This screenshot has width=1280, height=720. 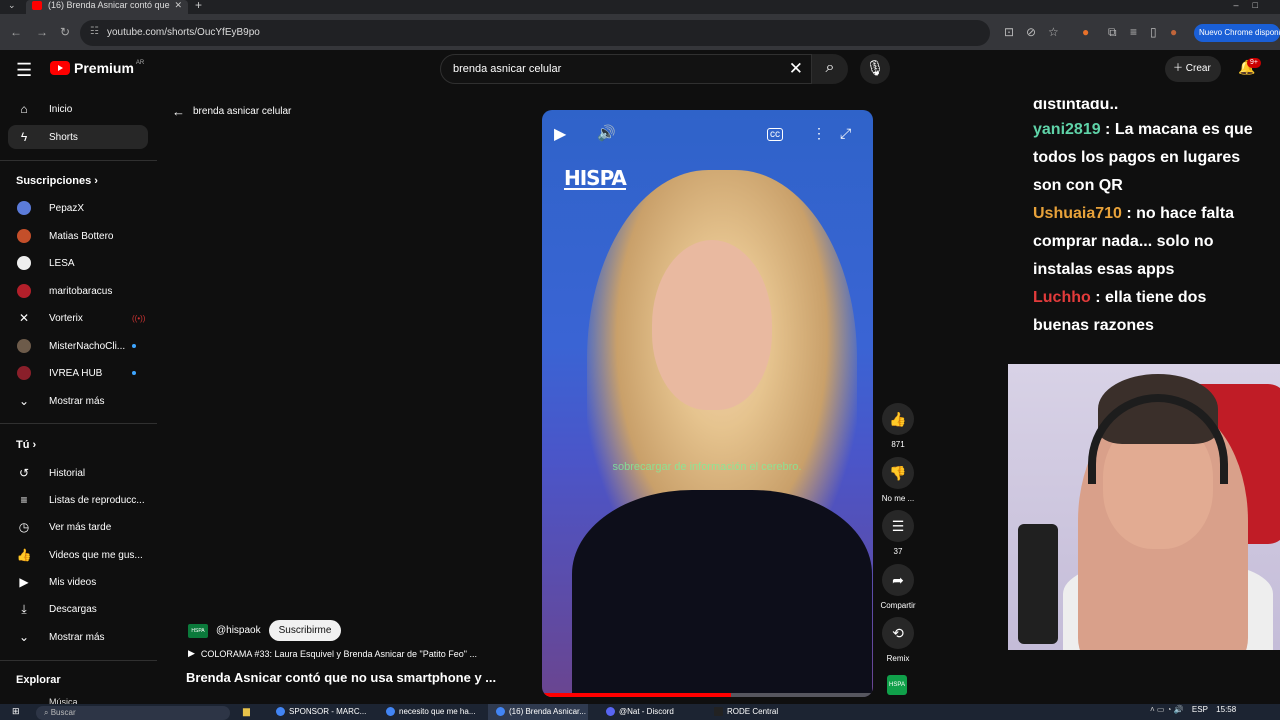 I want to click on back-to-search-link: ← brenda asnicar celular, so click(x=231, y=111).